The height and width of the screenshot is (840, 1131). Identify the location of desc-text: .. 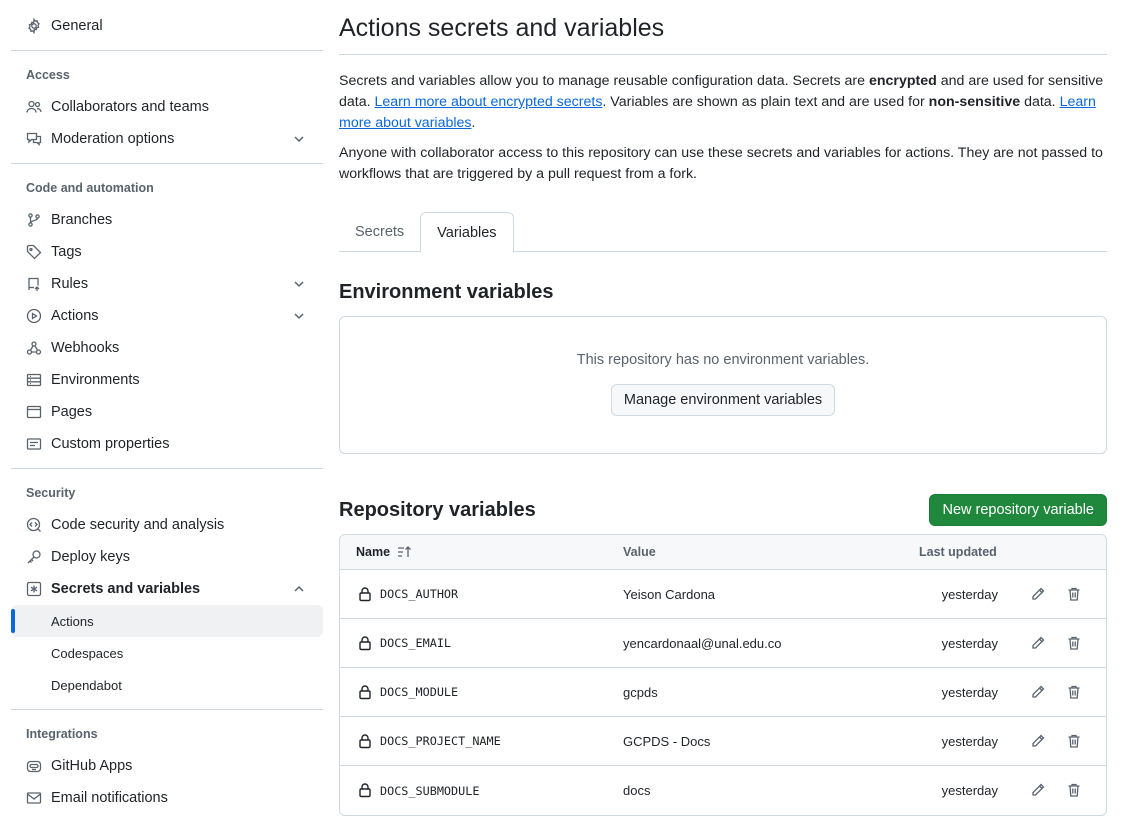
(473, 123).